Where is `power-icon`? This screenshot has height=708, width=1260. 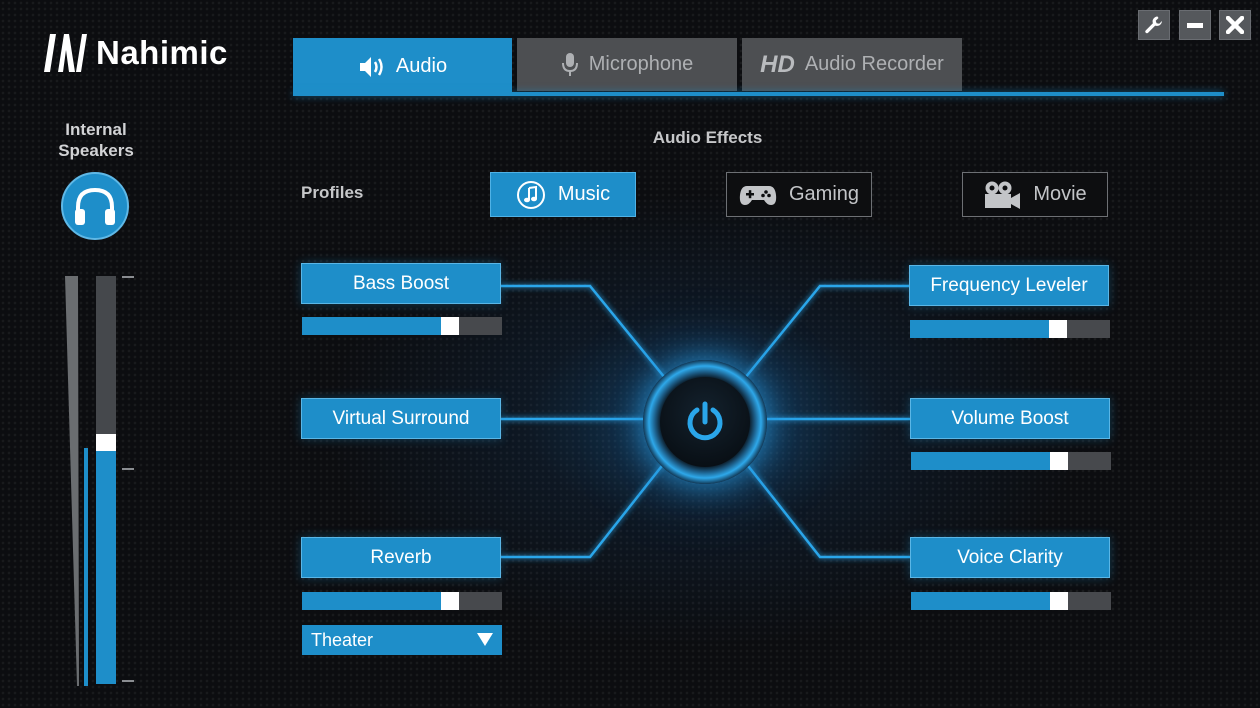
power-icon is located at coordinates (705, 421).